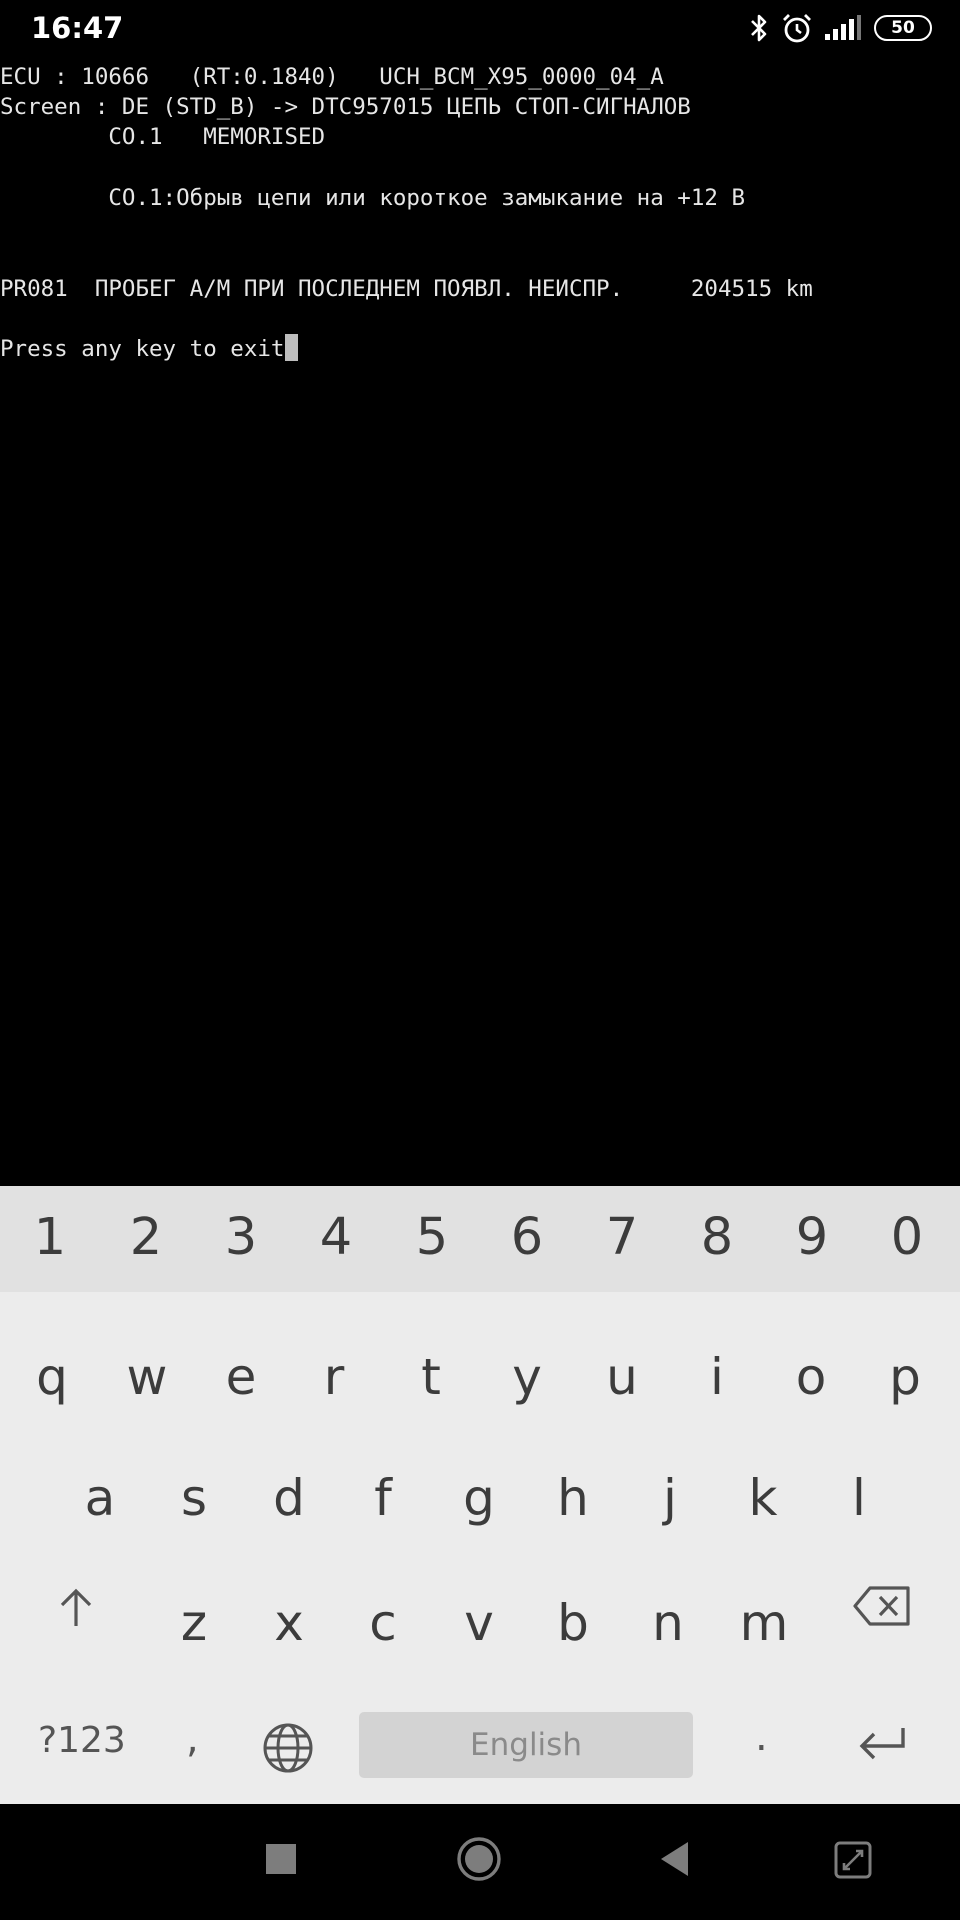  Describe the element at coordinates (194, 1623) in the screenshot. I see `key-z: z` at that location.